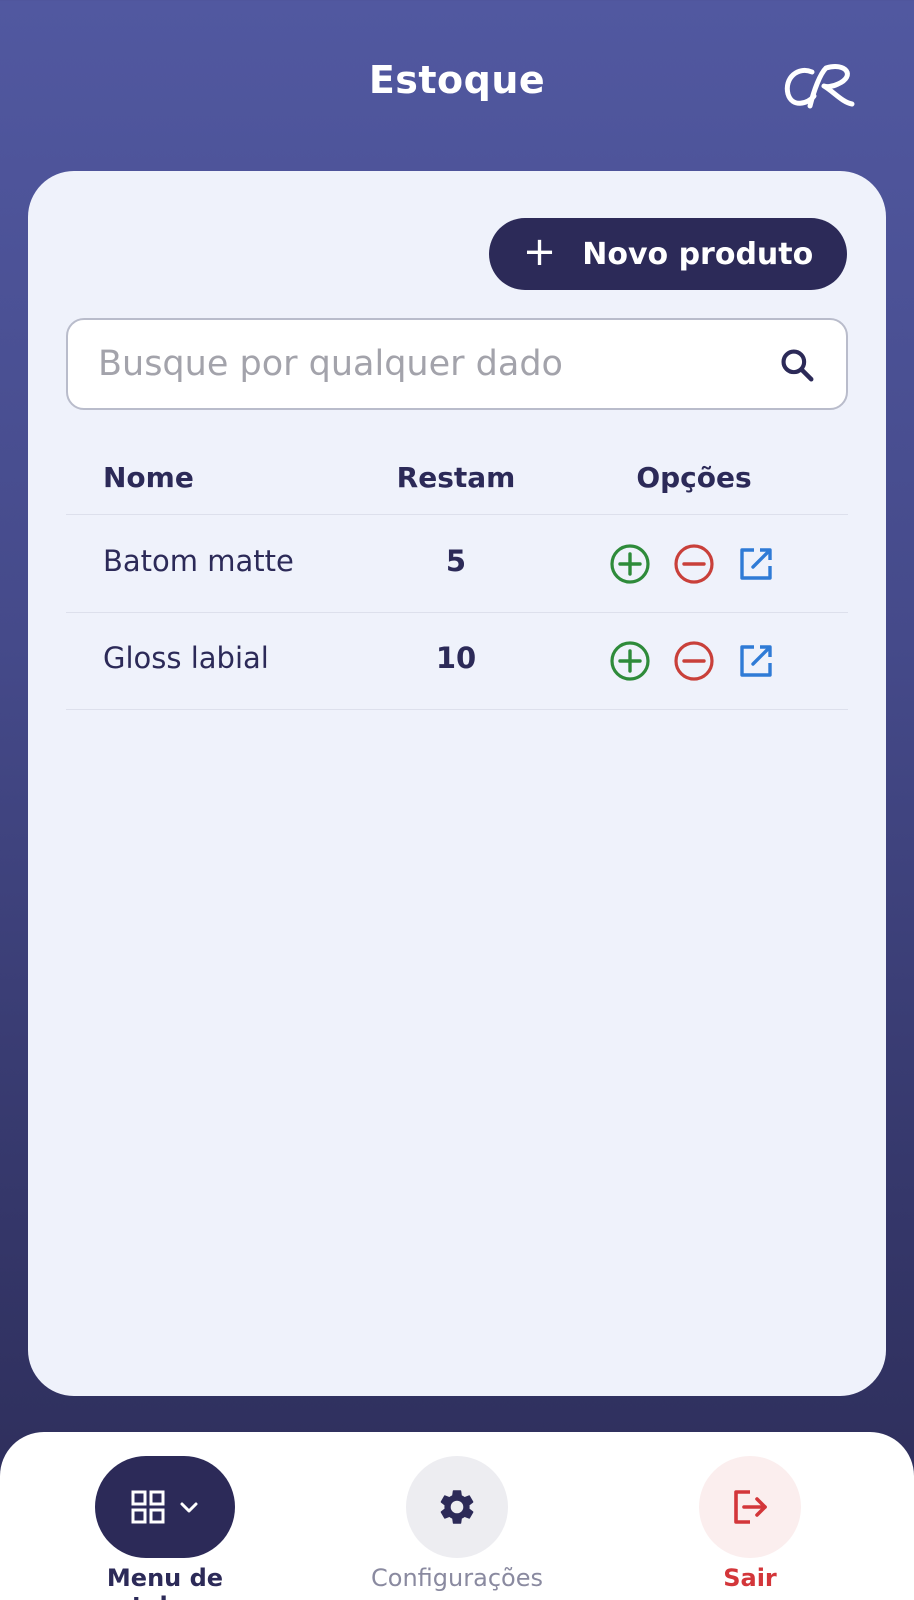  What do you see at coordinates (698, 254) in the screenshot?
I see `new-product-label: Novo produto` at bounding box center [698, 254].